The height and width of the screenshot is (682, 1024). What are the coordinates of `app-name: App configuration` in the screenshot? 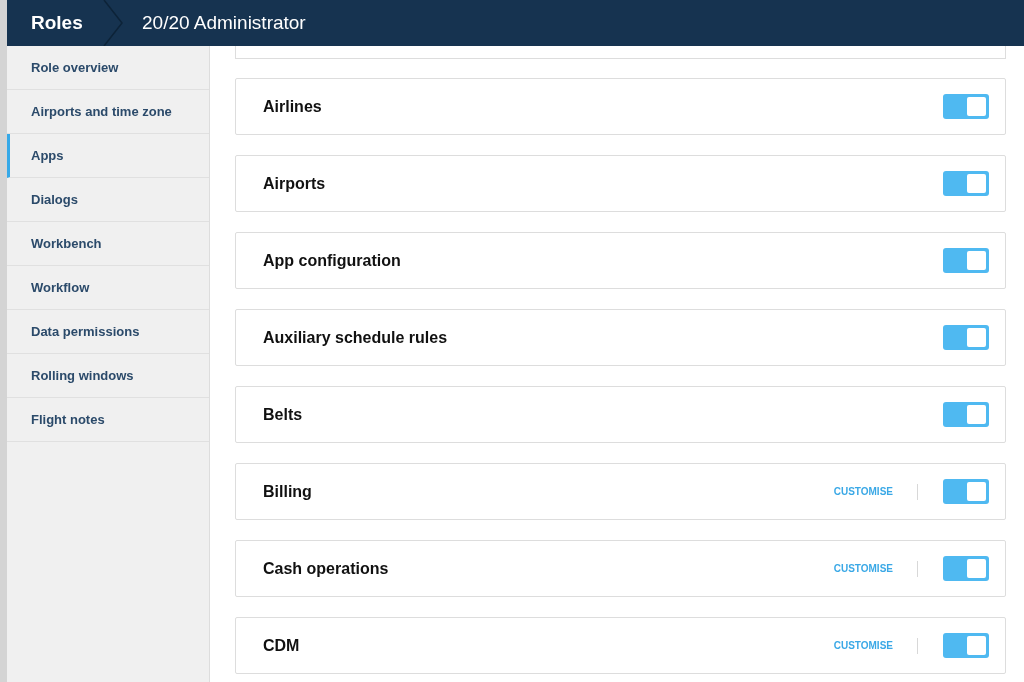 It's located at (332, 260).